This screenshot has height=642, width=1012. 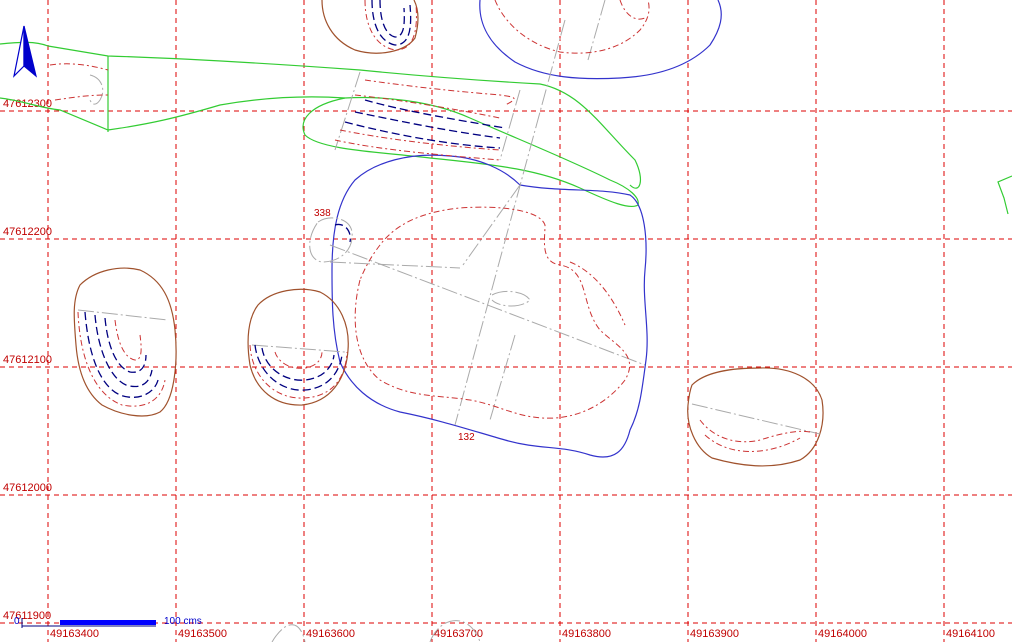 What do you see at coordinates (19, 51) in the screenshot?
I see `north-arrow-left-half` at bounding box center [19, 51].